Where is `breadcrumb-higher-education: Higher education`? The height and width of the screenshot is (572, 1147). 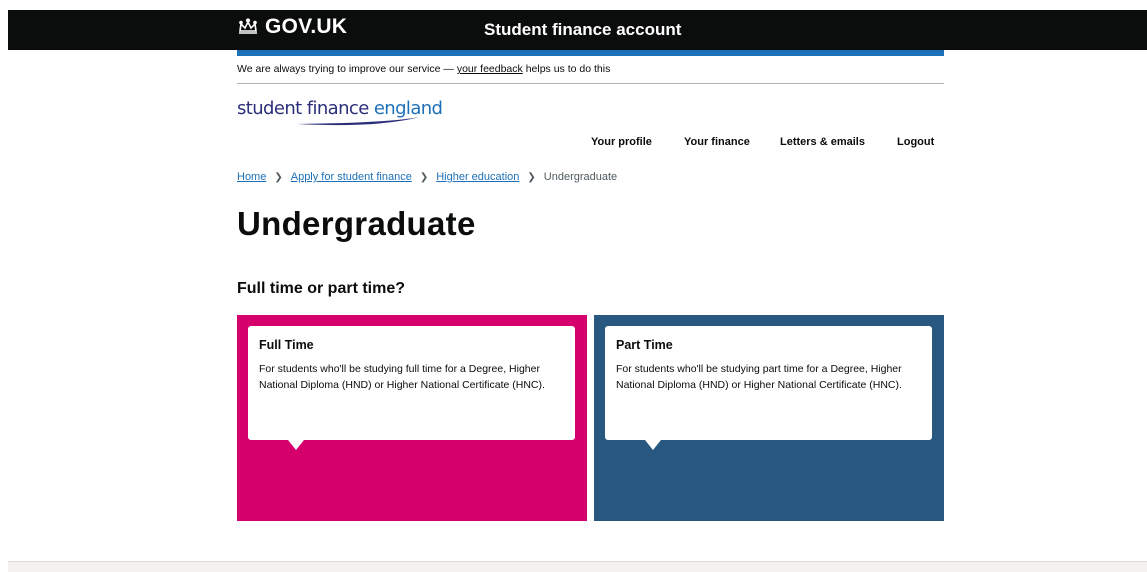
breadcrumb-higher-education: Higher education is located at coordinates (477, 177).